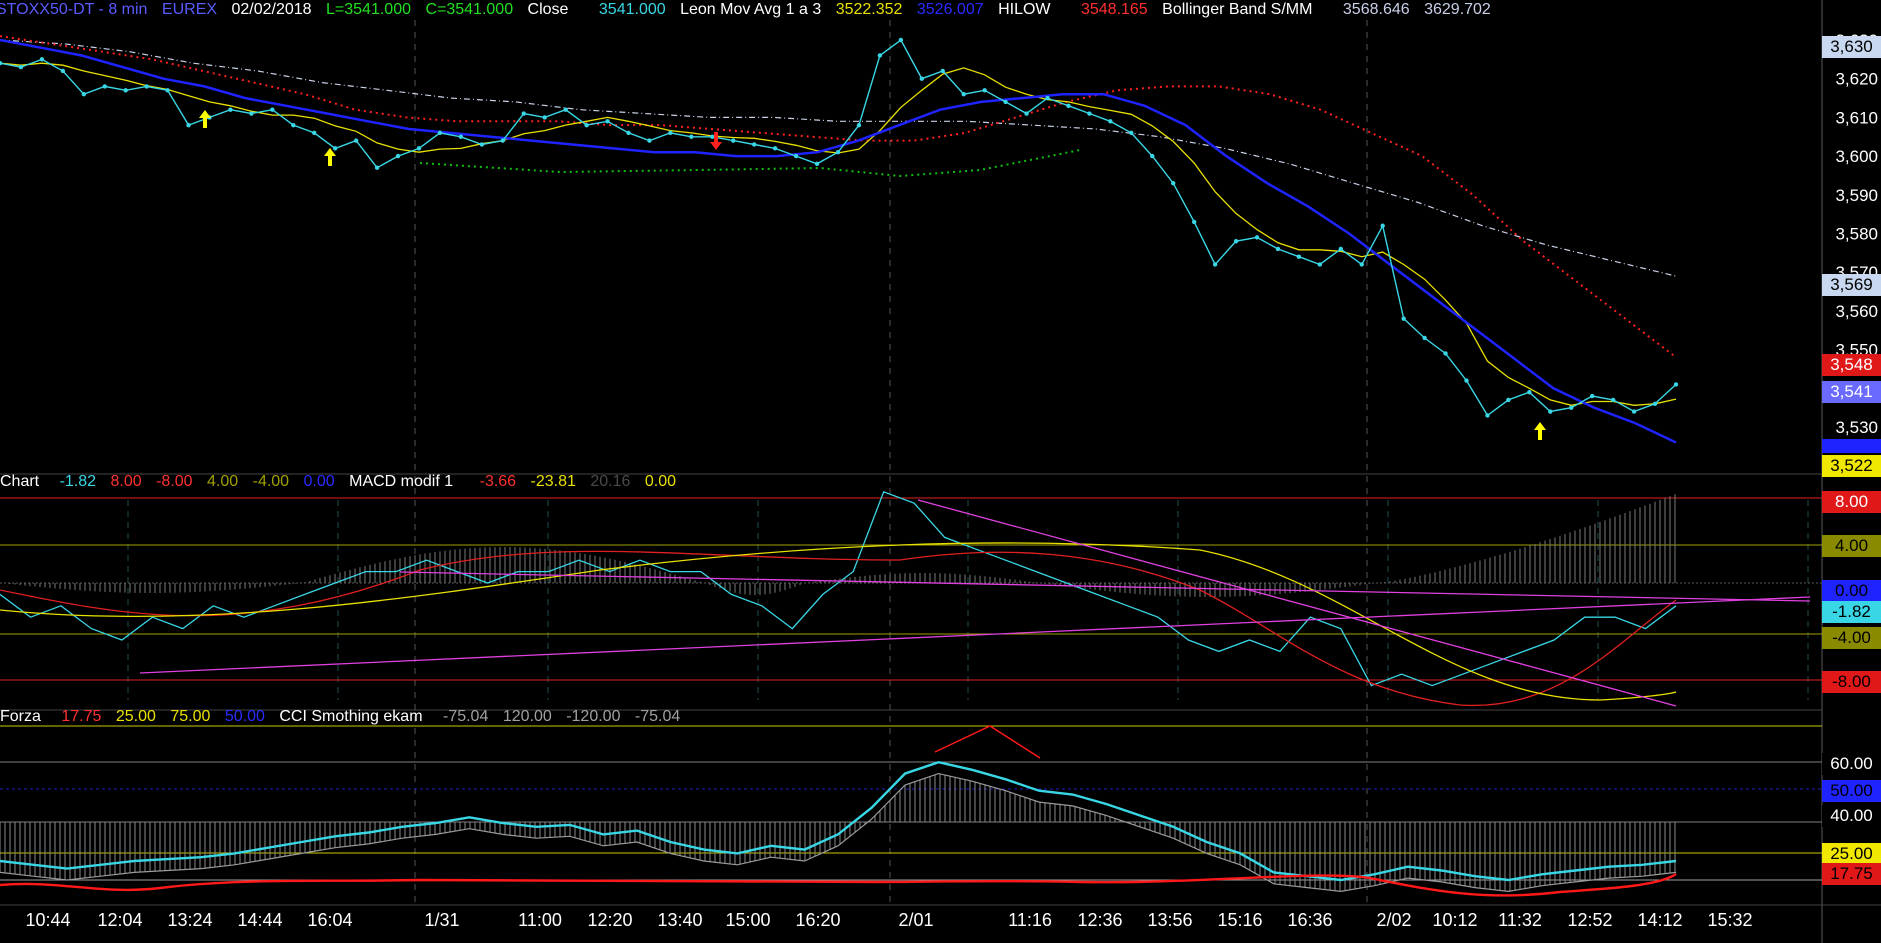 Image resolution: width=1881 pixels, height=943 pixels. Describe the element at coordinates (498, 481) in the screenshot. I see `macd-value-signal: -3.66` at that location.